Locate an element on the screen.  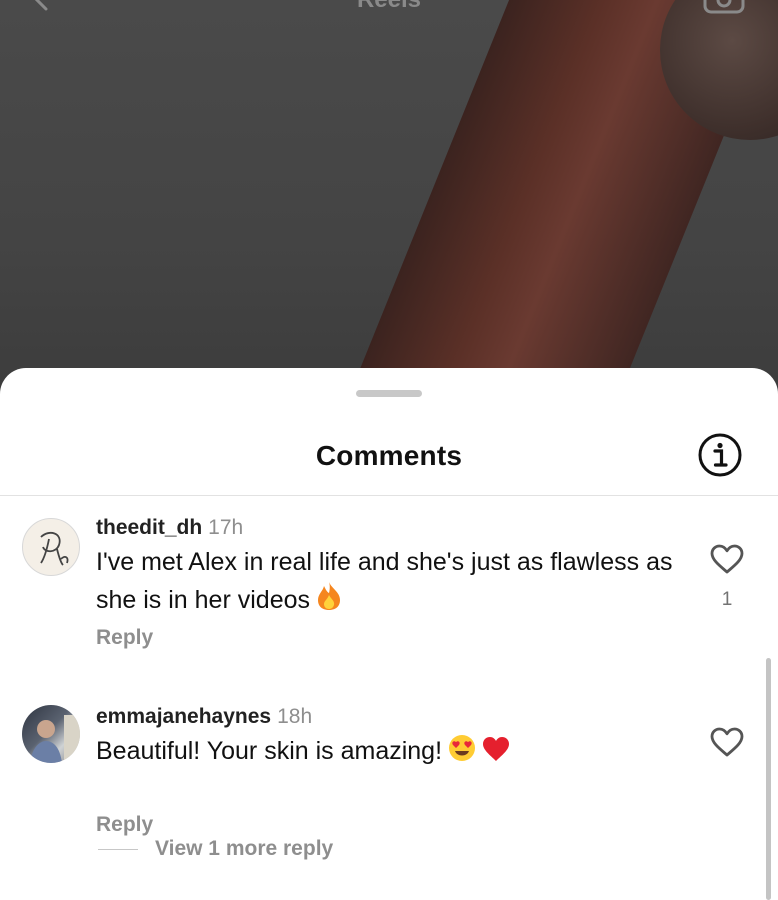
heart-eyes-emoji-icon is located at coordinates (462, 753).